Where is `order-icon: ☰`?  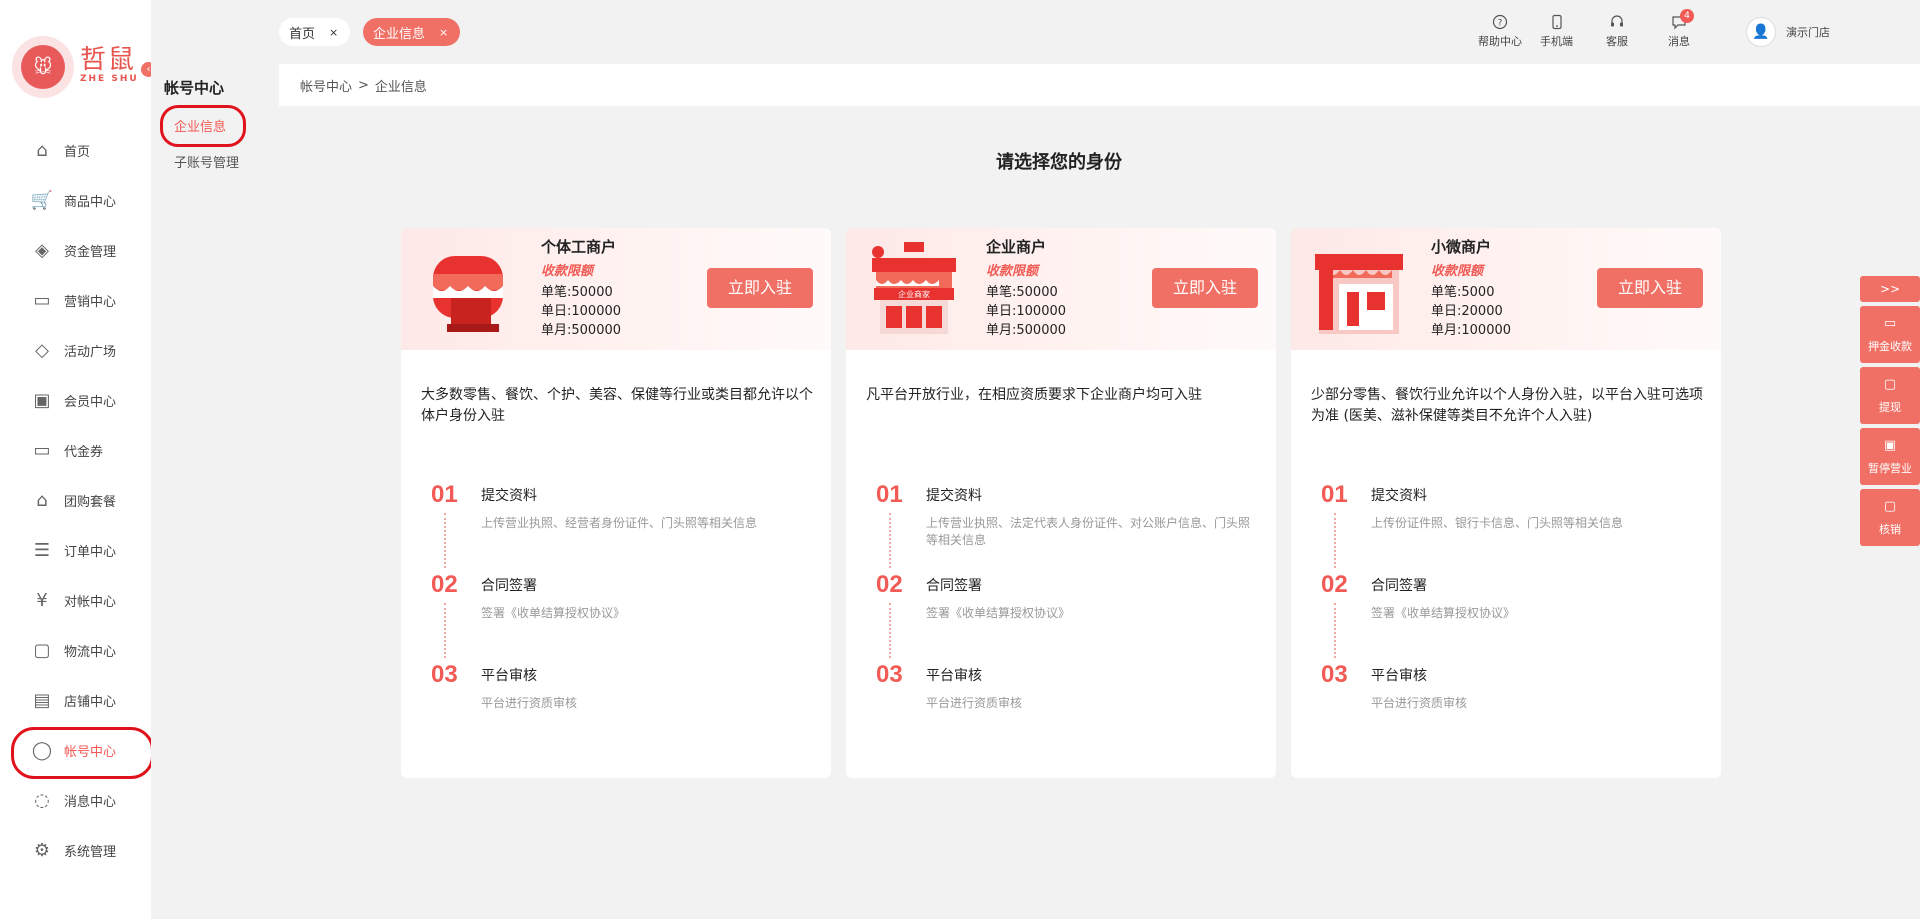 order-icon: ☰ is located at coordinates (42, 550).